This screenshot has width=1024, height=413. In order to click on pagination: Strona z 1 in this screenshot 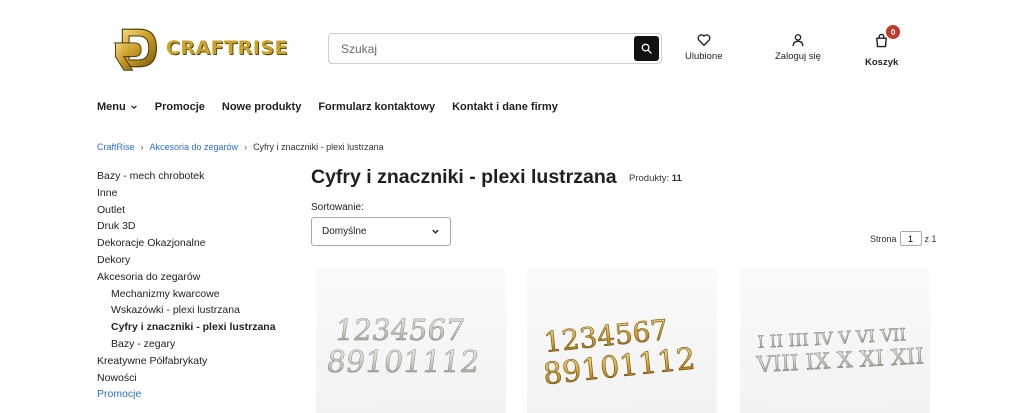, I will do `click(903, 238)`.